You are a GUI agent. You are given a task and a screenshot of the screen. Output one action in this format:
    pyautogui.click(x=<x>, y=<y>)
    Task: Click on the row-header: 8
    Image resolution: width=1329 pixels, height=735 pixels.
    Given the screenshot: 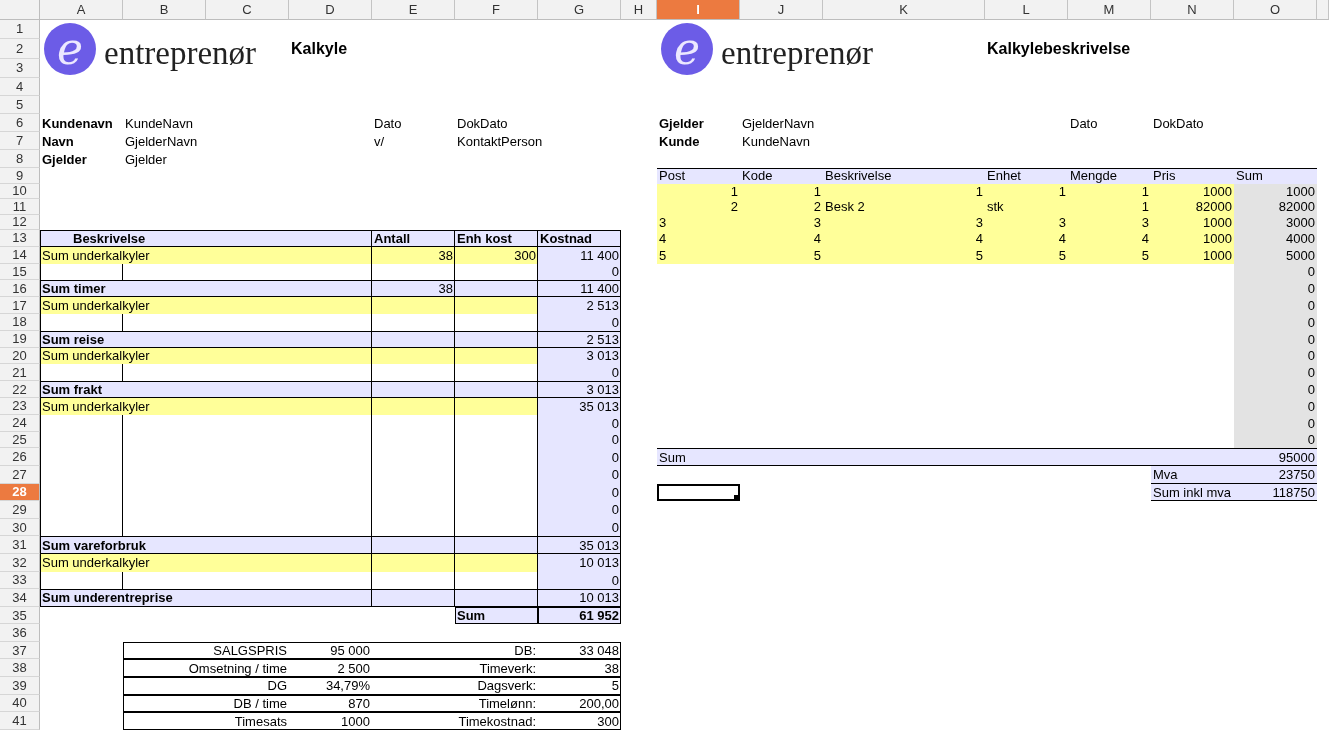 What is the action you would take?
    pyautogui.click(x=20, y=159)
    